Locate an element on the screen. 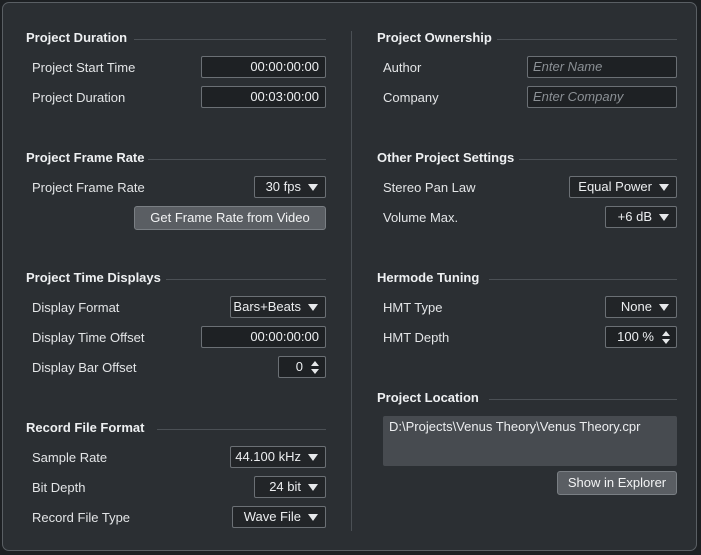 This screenshot has width=701, height=555. stereo-pan-law-label: Stereo Pan Law is located at coordinates (429, 187).